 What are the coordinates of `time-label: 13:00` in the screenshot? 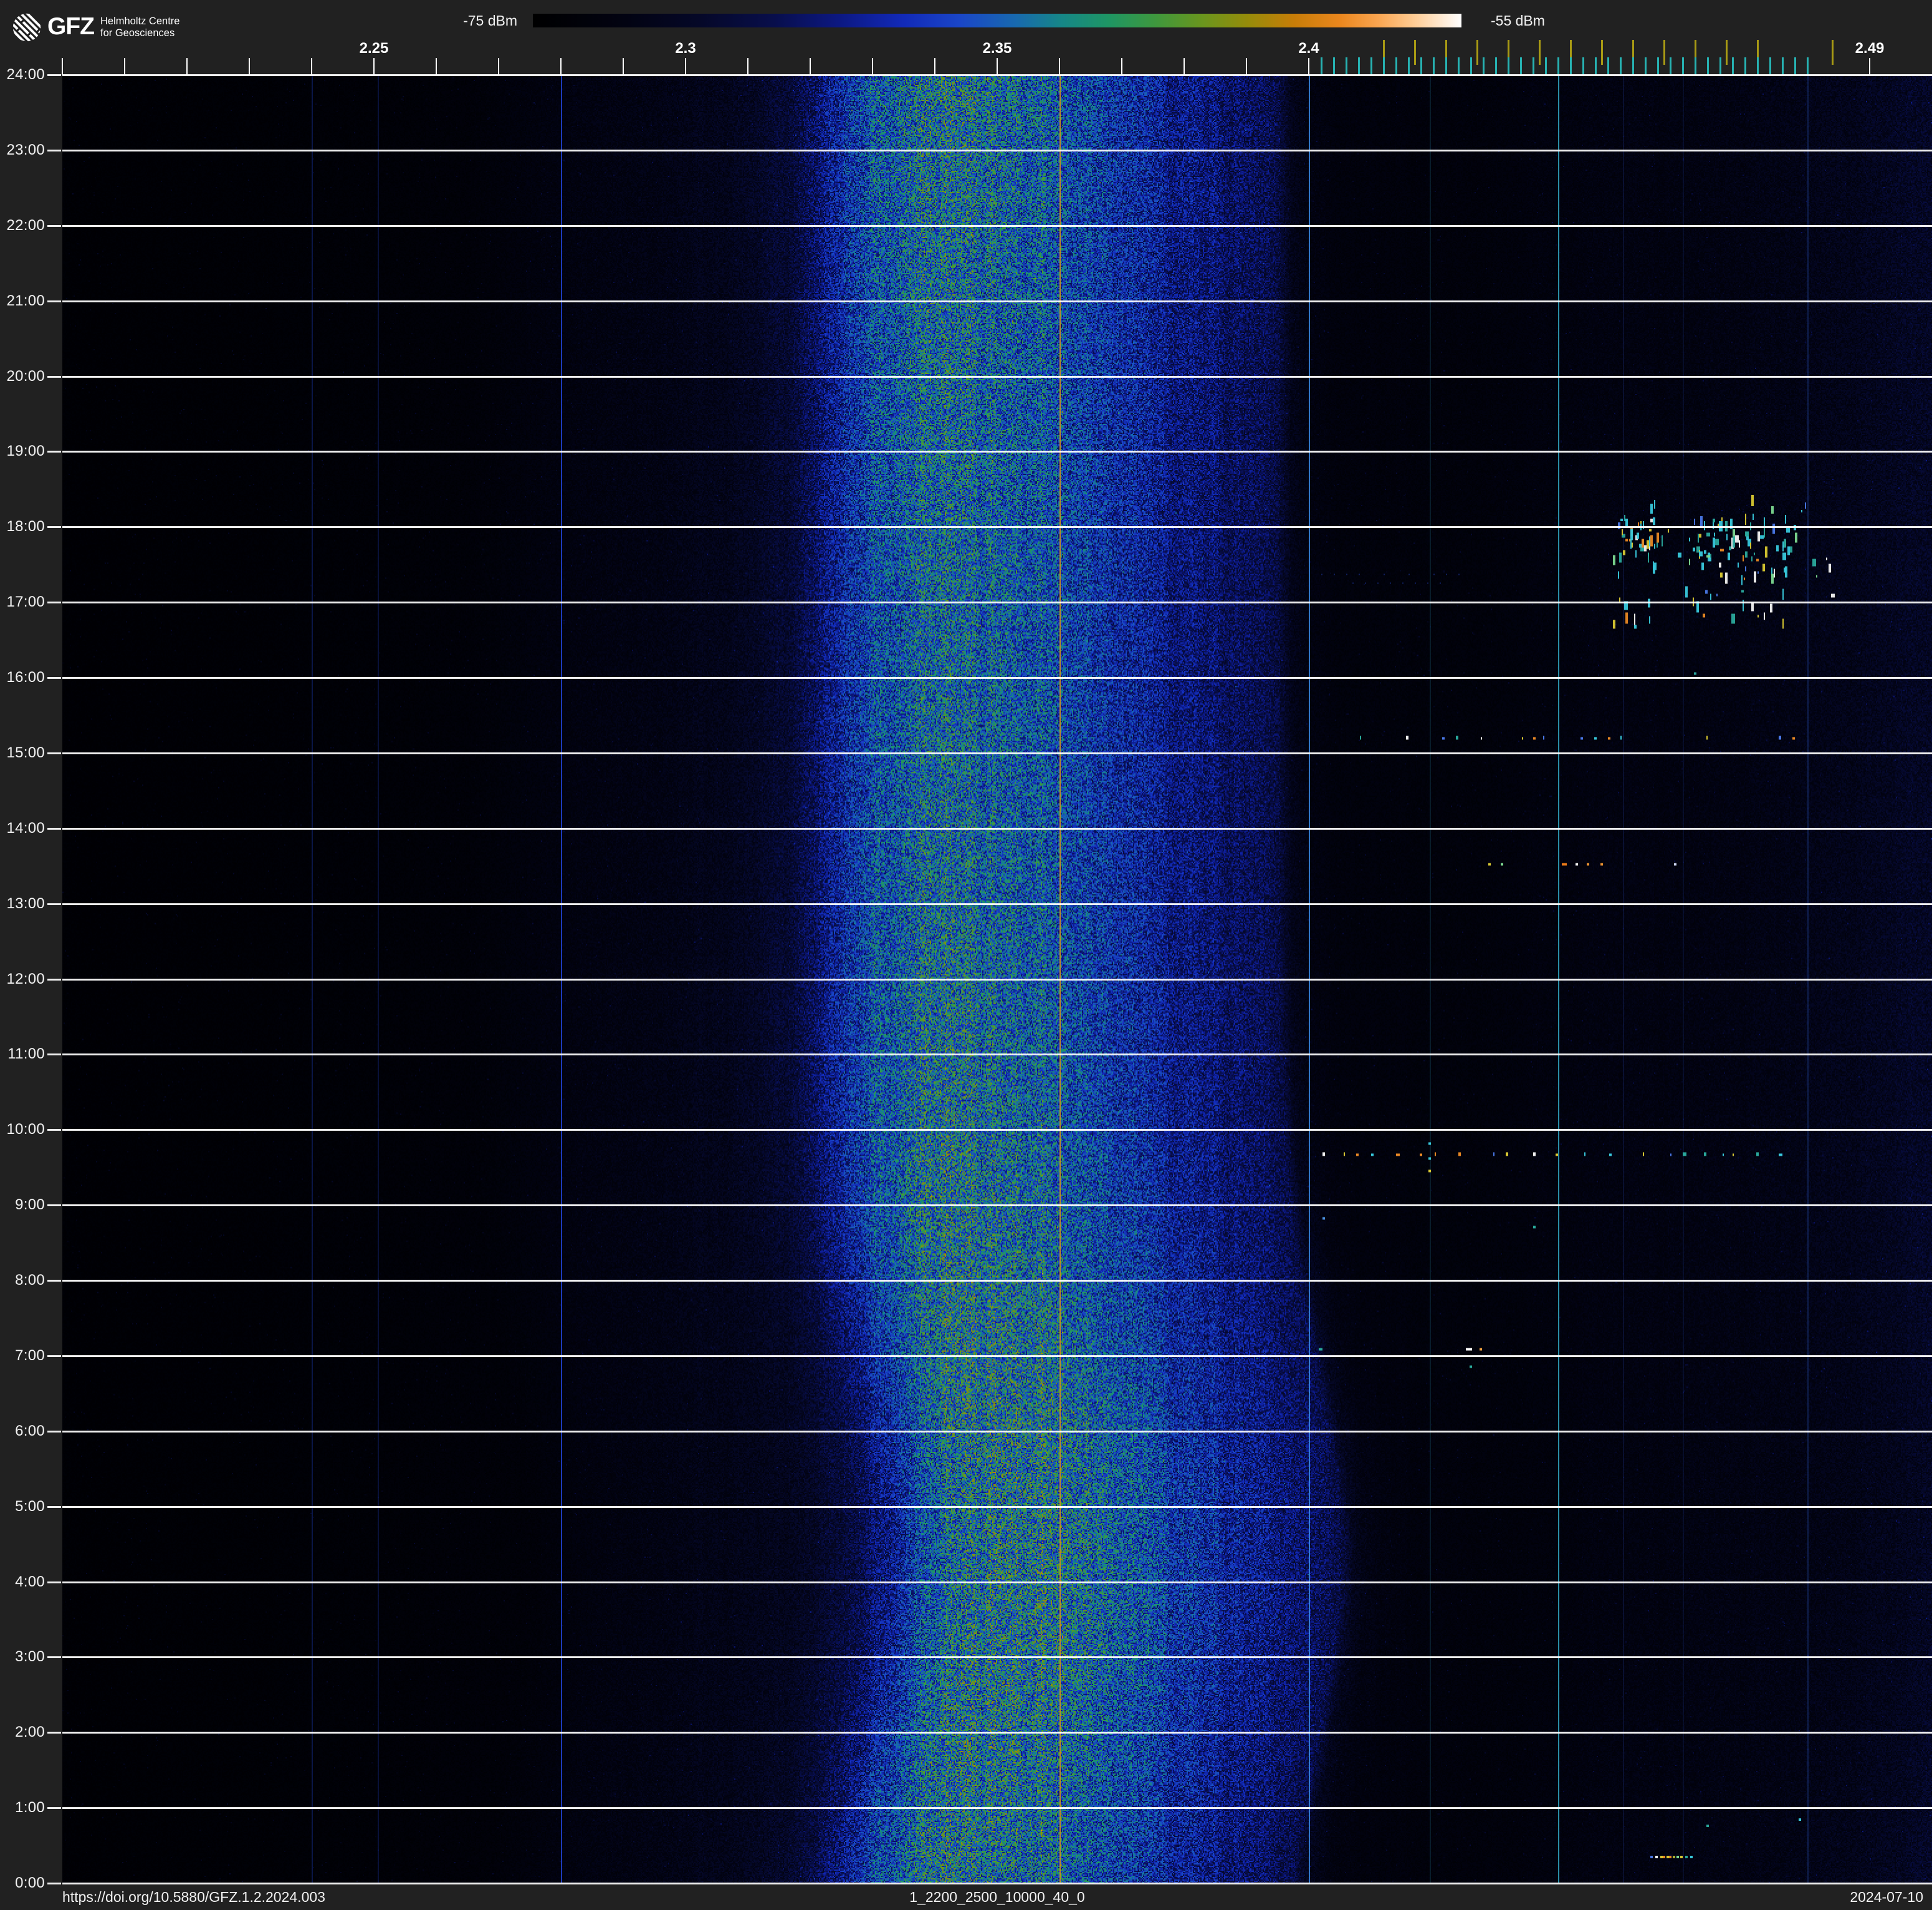 It's located at (25, 903).